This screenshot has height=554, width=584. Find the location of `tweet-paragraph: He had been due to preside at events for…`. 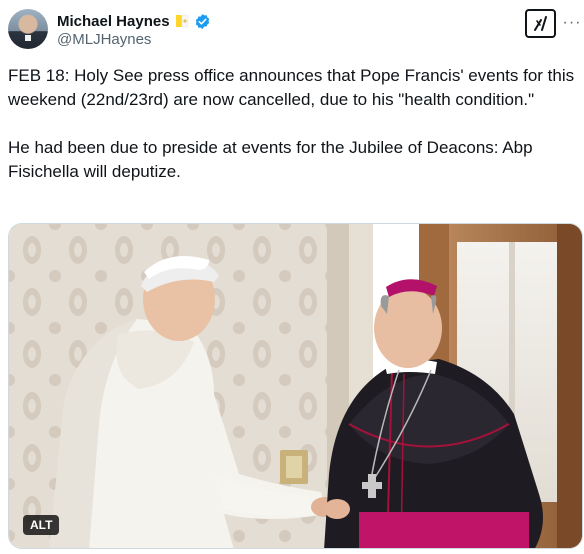

tweet-paragraph: He had been due to preside at events for… is located at coordinates (273, 159).